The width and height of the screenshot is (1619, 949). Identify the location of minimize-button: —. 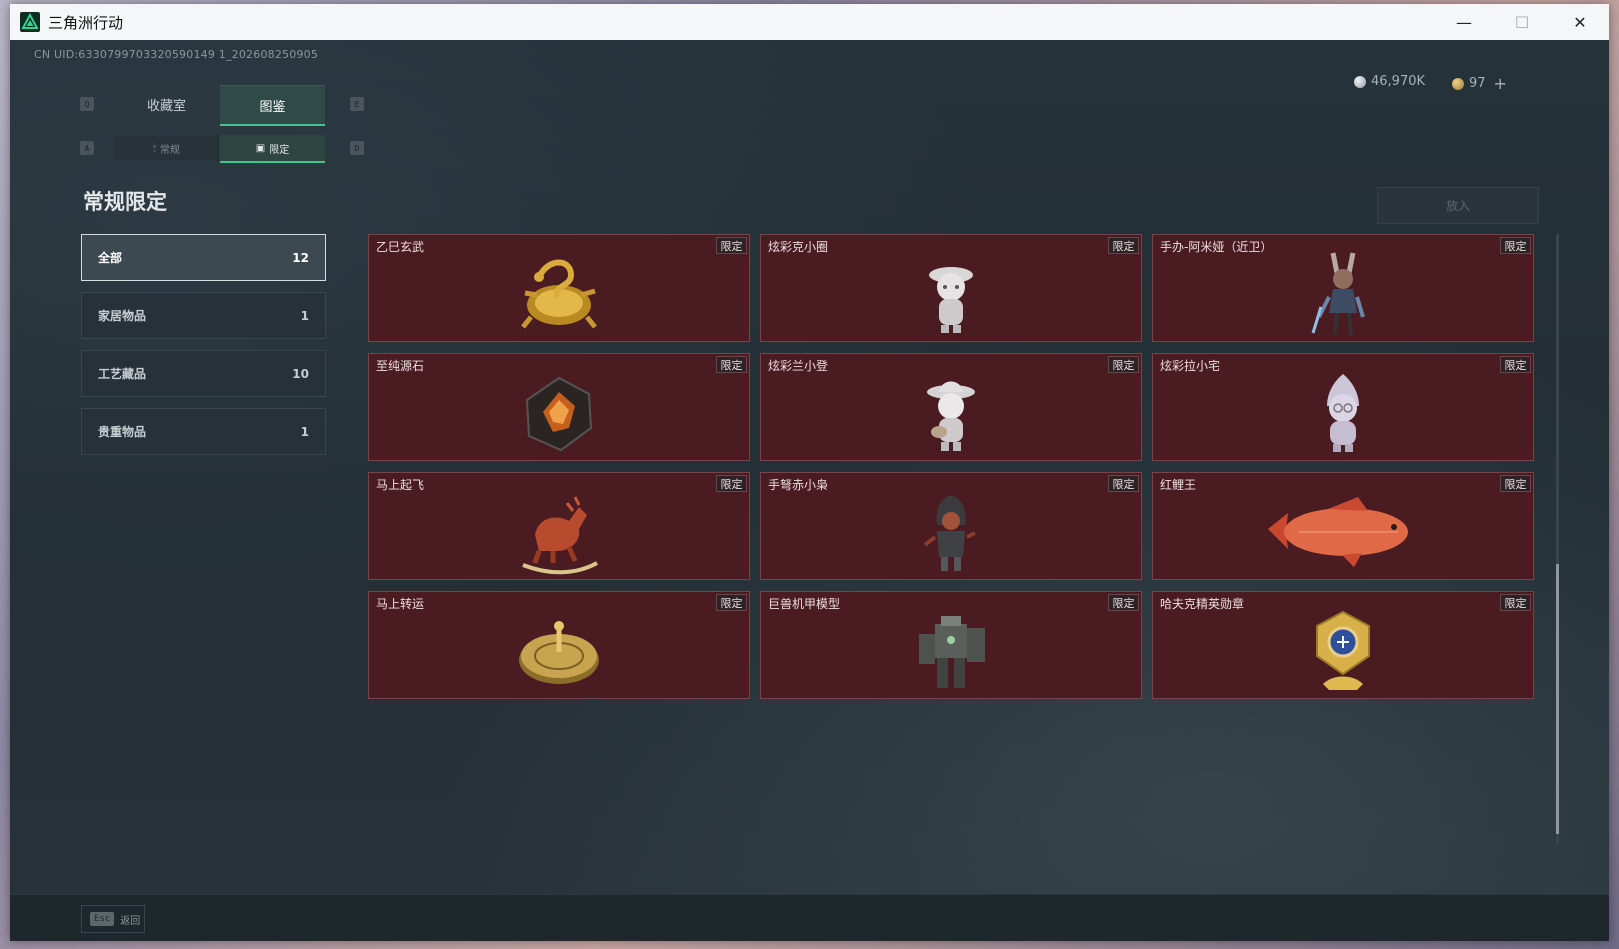
(1464, 22).